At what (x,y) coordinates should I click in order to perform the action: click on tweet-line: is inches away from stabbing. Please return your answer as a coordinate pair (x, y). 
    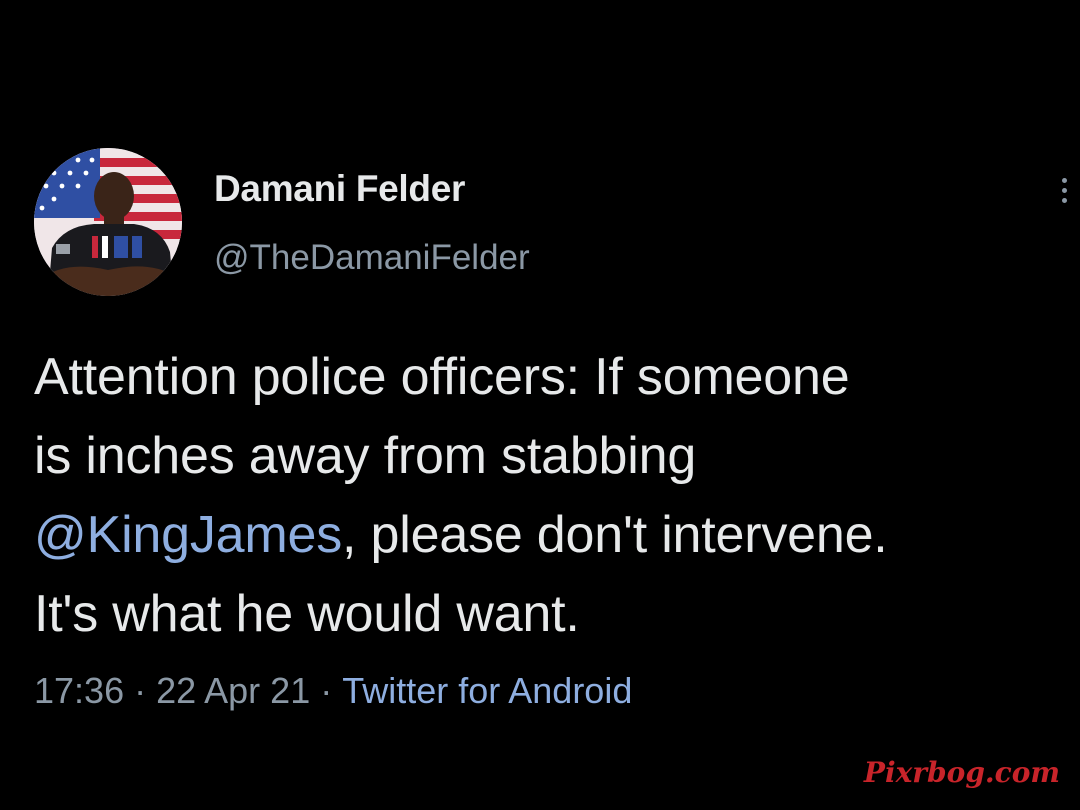
    Looking at the image, I should click on (365, 456).